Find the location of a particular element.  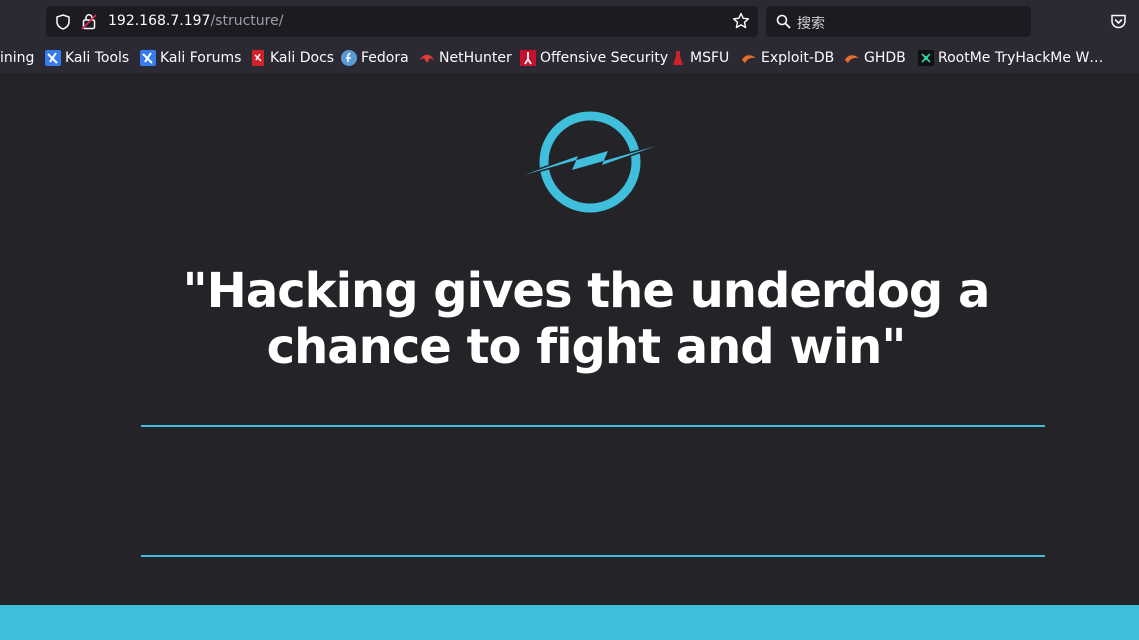

offsec-icon is located at coordinates (528, 58).